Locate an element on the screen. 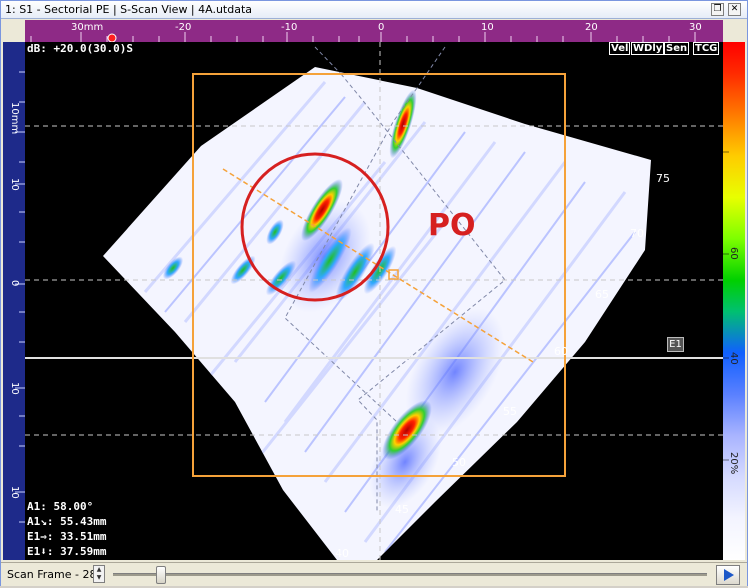 The image size is (748, 588). angle-label: 70 is located at coordinates (637, 233).